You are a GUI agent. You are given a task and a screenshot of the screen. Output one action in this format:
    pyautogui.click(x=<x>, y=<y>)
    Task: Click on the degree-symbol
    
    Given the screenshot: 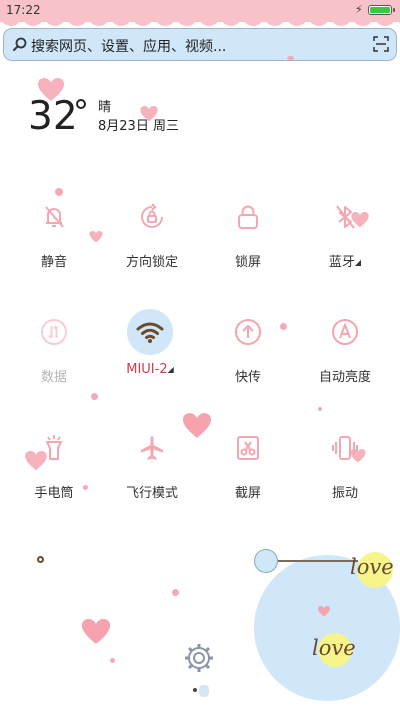 What is the action you would take?
    pyautogui.click(x=81, y=104)
    